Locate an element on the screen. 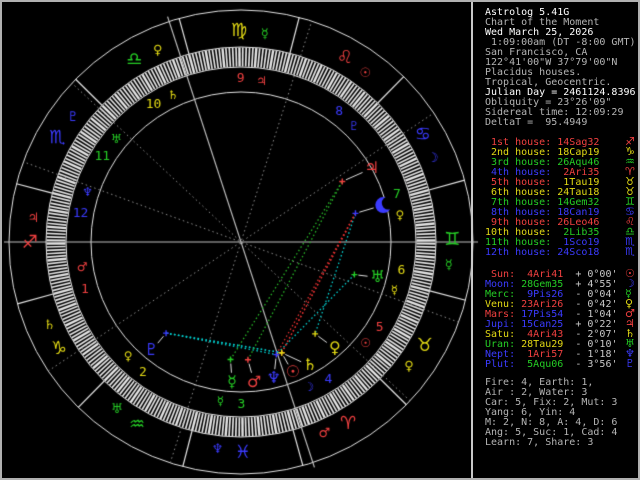 This screenshot has height=480, width=640. planet-position-value: 5Aqu06 is located at coordinates (542, 364).